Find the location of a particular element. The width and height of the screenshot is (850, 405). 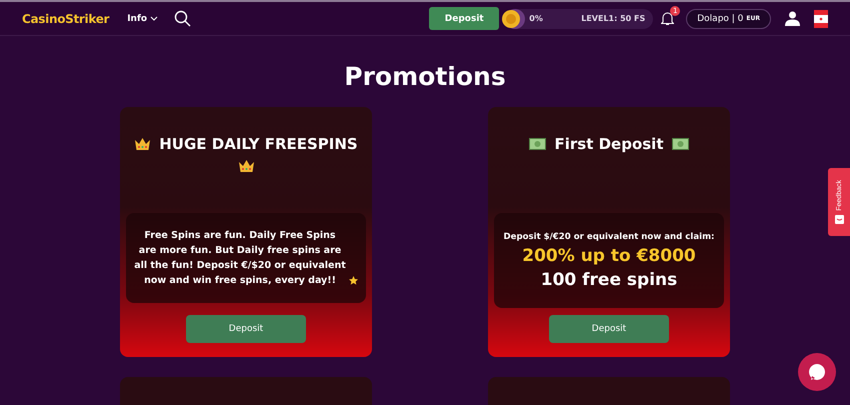

promo-description: Free Spins are fun. Daily Free Spins are more fun. But Daily free spins are all the fun! Deposit €/$20 or equivalent now and win free spins, every day!! is located at coordinates (240, 258).